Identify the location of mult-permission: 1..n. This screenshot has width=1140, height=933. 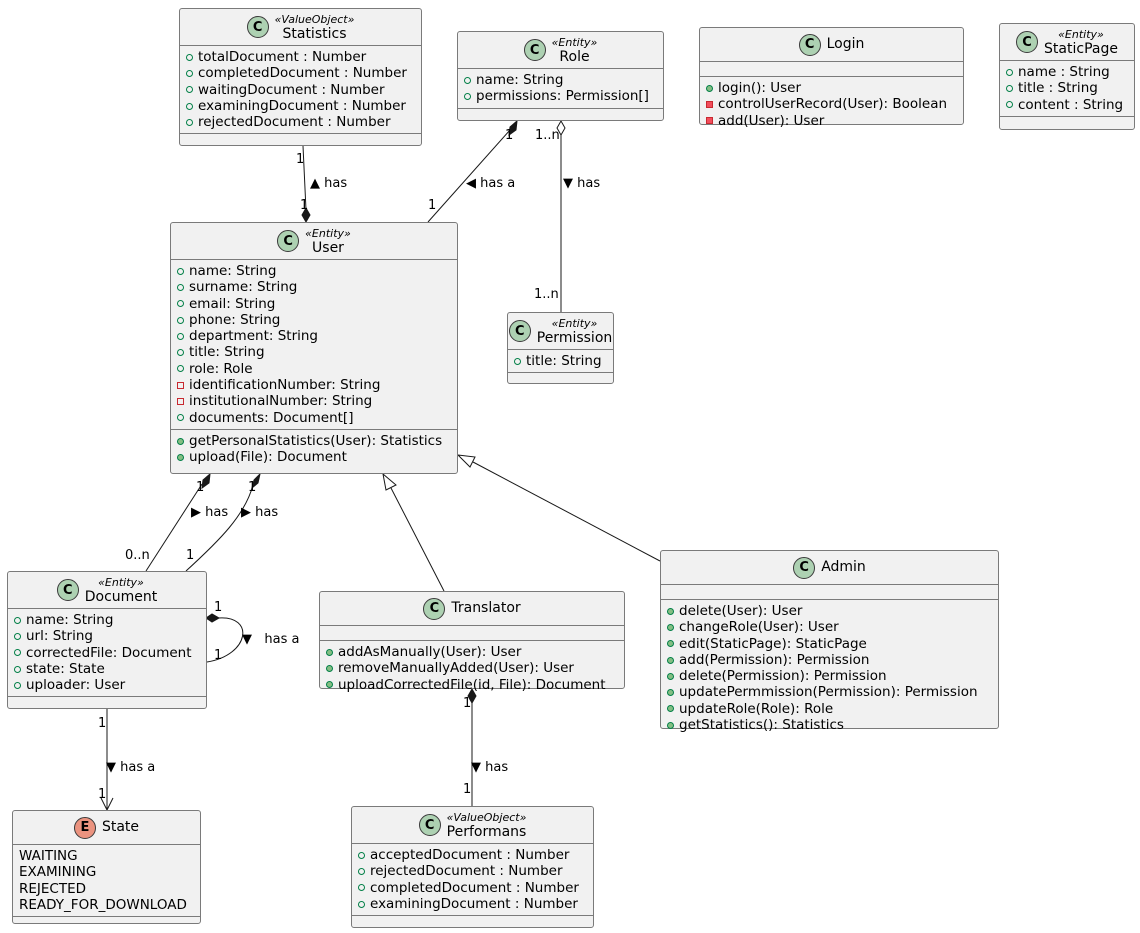
(546, 294).